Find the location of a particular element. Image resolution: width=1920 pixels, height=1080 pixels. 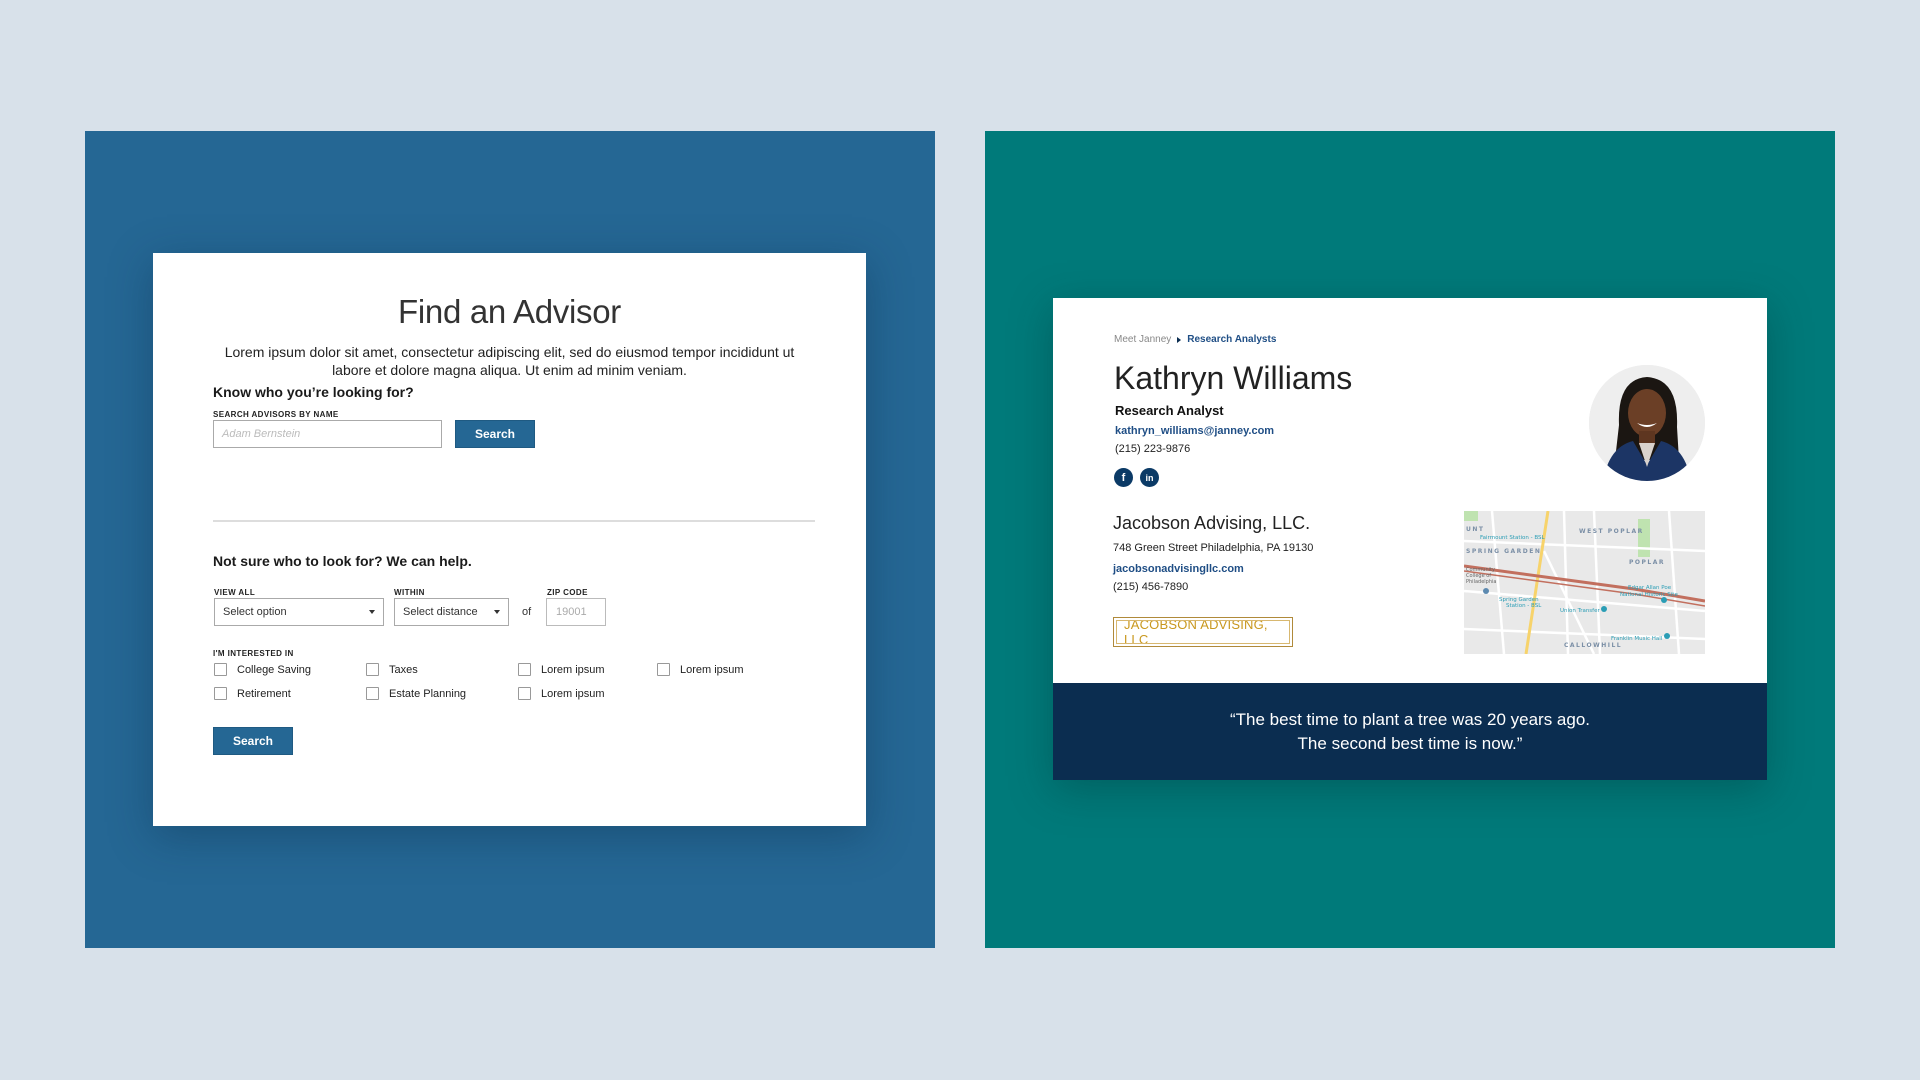

svg-text: Franklin Music Hall is located at coordinates (1637, 639).